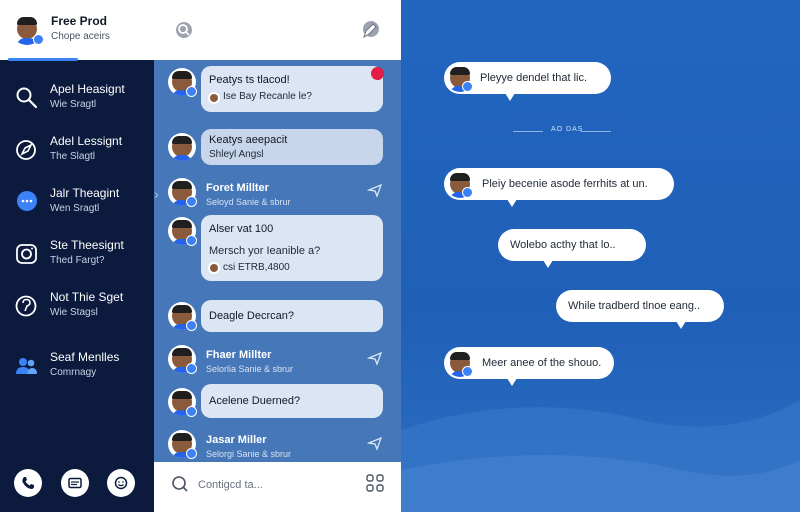 The image size is (800, 512). Describe the element at coordinates (248, 140) in the screenshot. I see `preview-title: Keatys aeepacit` at that location.